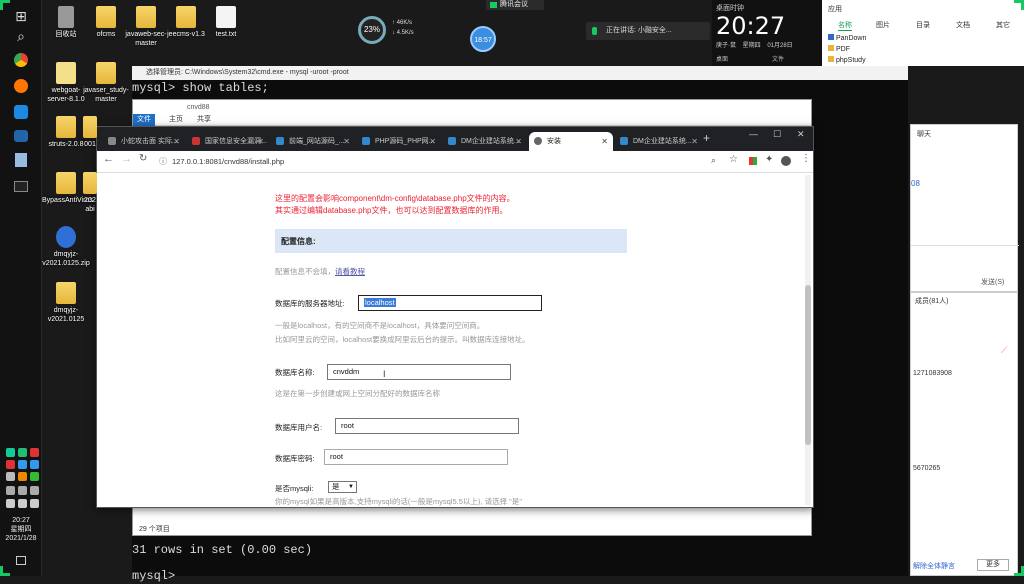  Describe the element at coordinates (342, 487) in the screenshot. I see `mysqli-select: 是▼` at that location.